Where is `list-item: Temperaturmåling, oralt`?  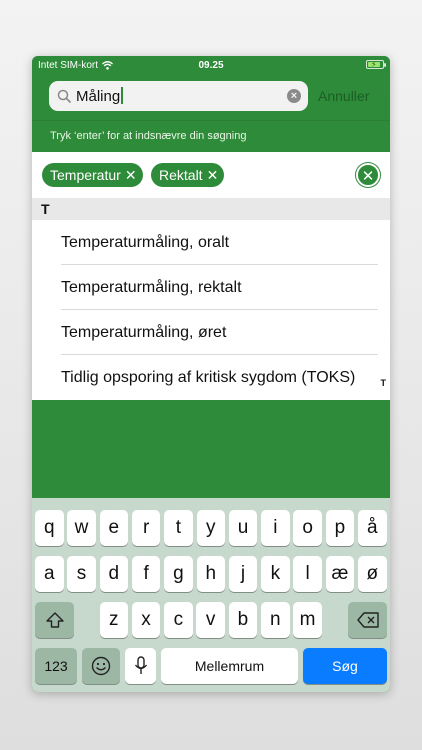
list-item: Temperaturmåling, oralt is located at coordinates (211, 242).